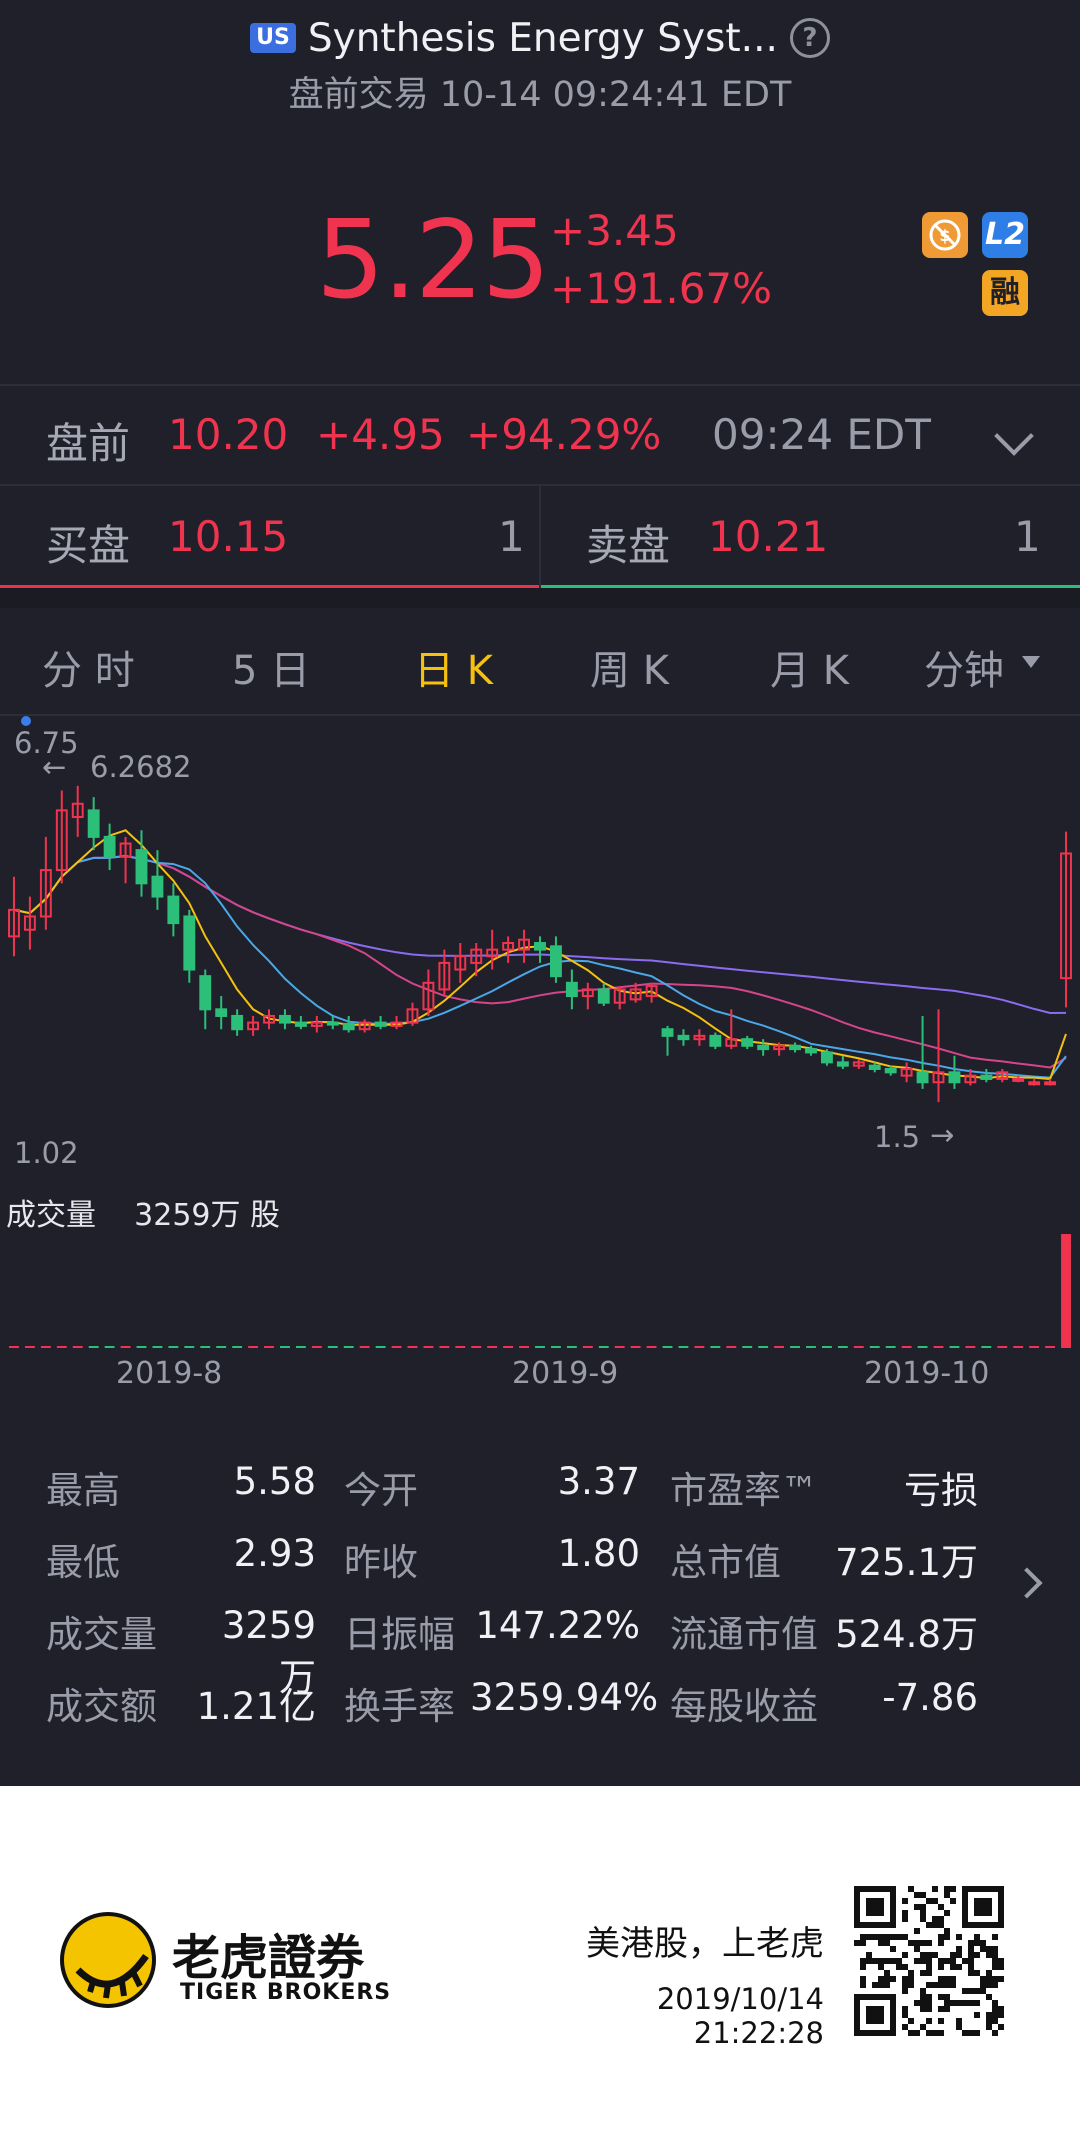  I want to click on no-commission-icon: $, so click(945, 235).